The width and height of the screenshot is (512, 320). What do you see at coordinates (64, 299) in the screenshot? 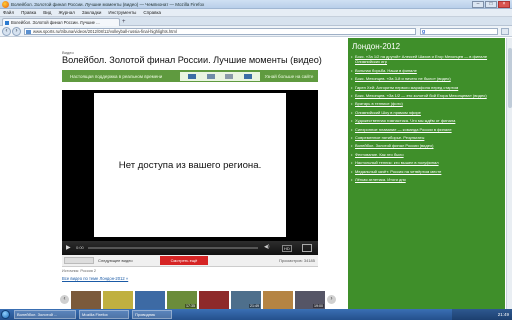
I see `chevron-left-icon: ‹` at bounding box center [64, 299].